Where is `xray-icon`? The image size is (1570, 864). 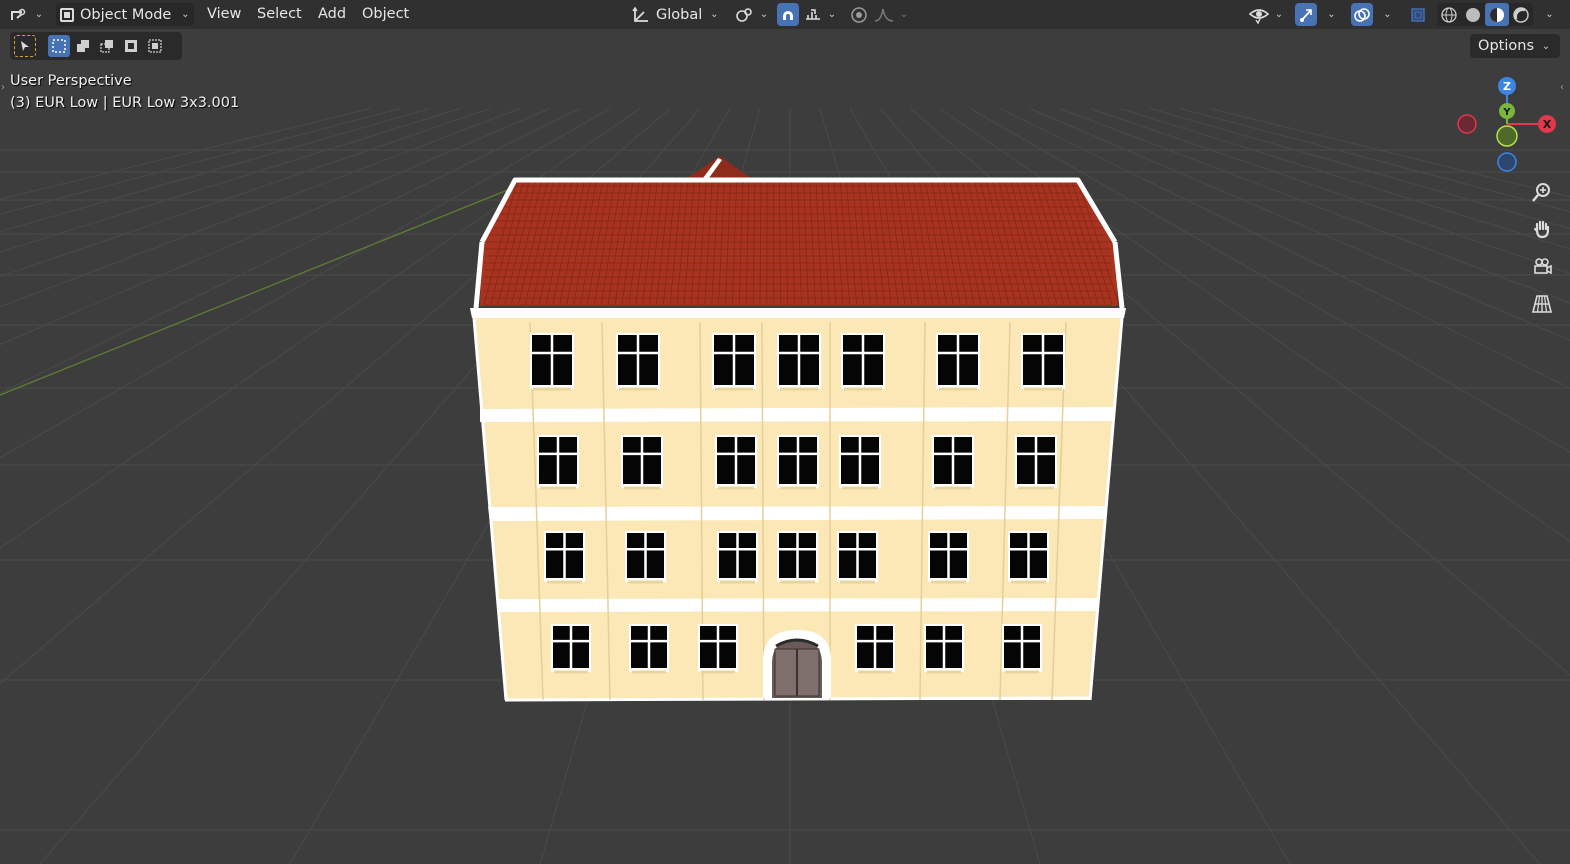 xray-icon is located at coordinates (1418, 14).